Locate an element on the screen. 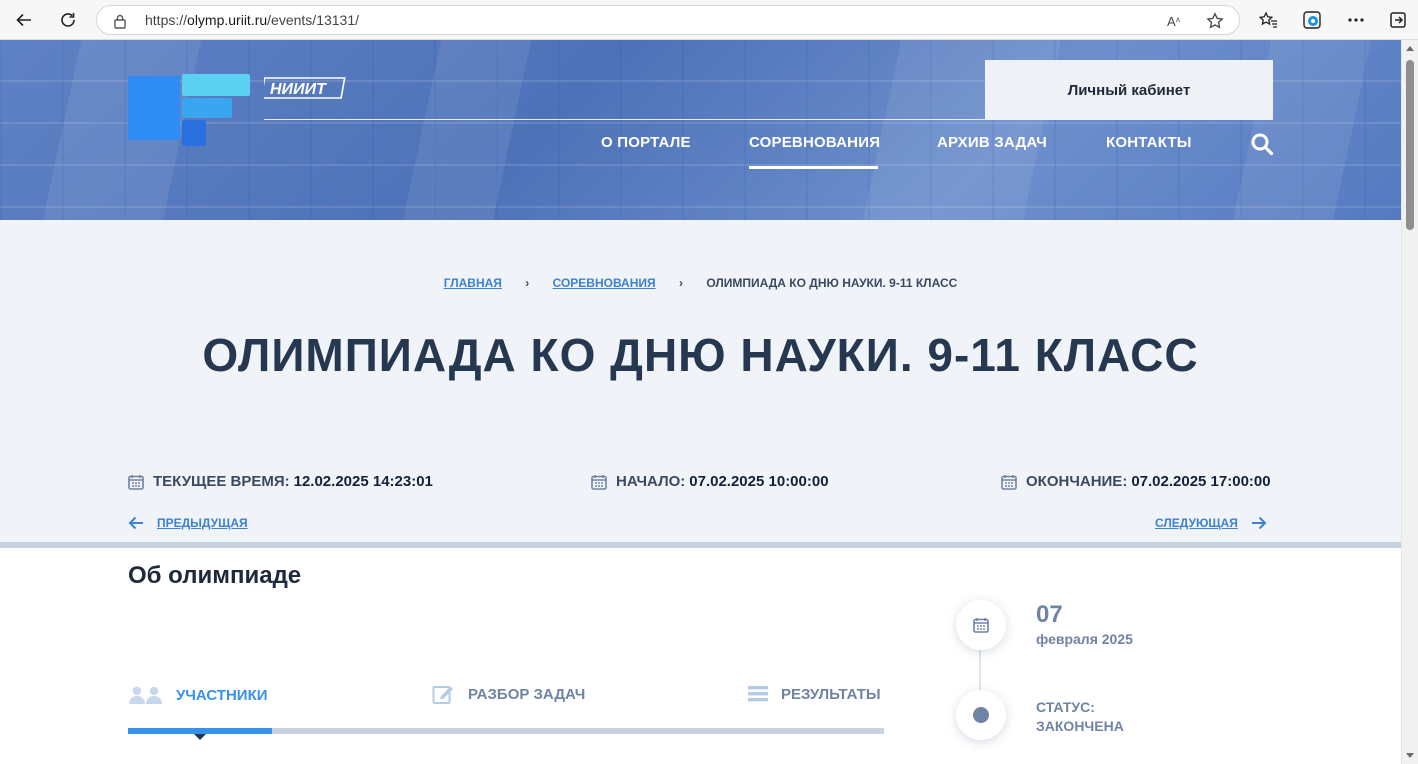 The width and height of the screenshot is (1418, 764). url-text: https://olymp.uriit.ru/events/13131/ is located at coordinates (252, 20).